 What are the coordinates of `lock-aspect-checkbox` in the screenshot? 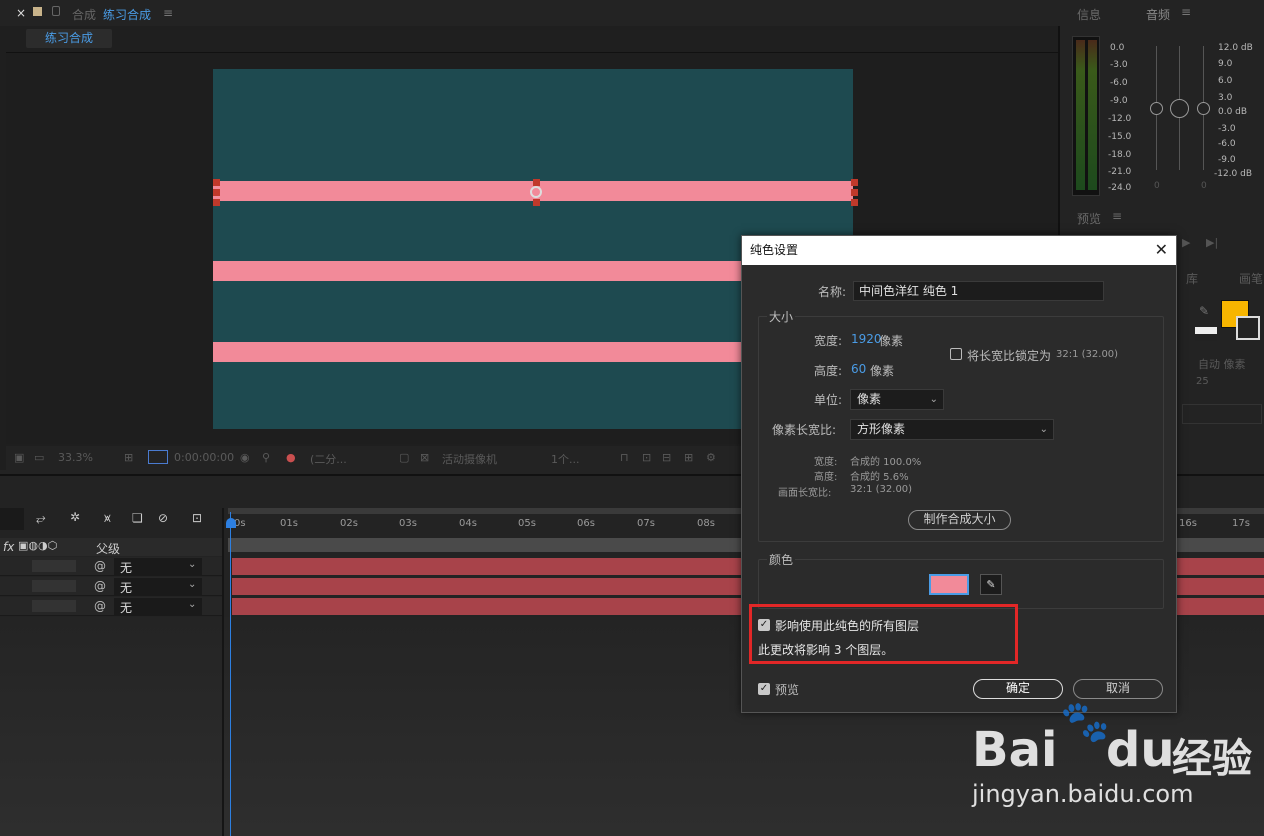 It's located at (956, 354).